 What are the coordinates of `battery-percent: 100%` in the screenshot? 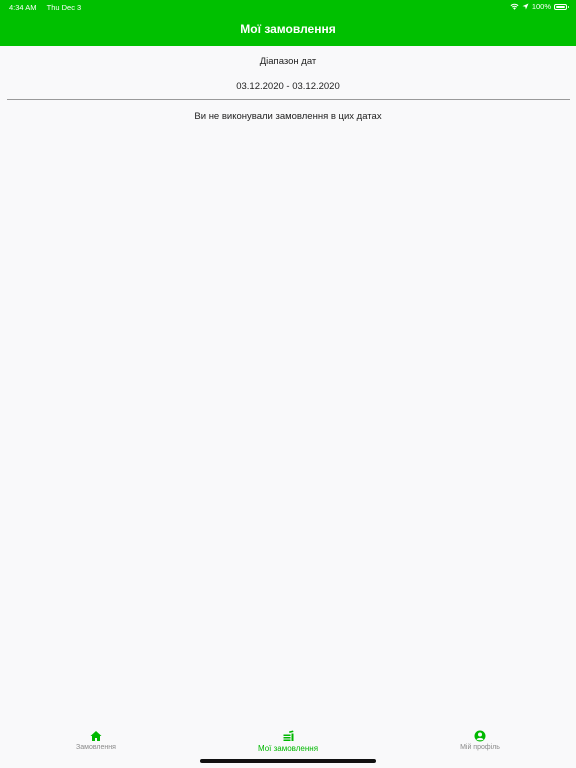 It's located at (541, 6).